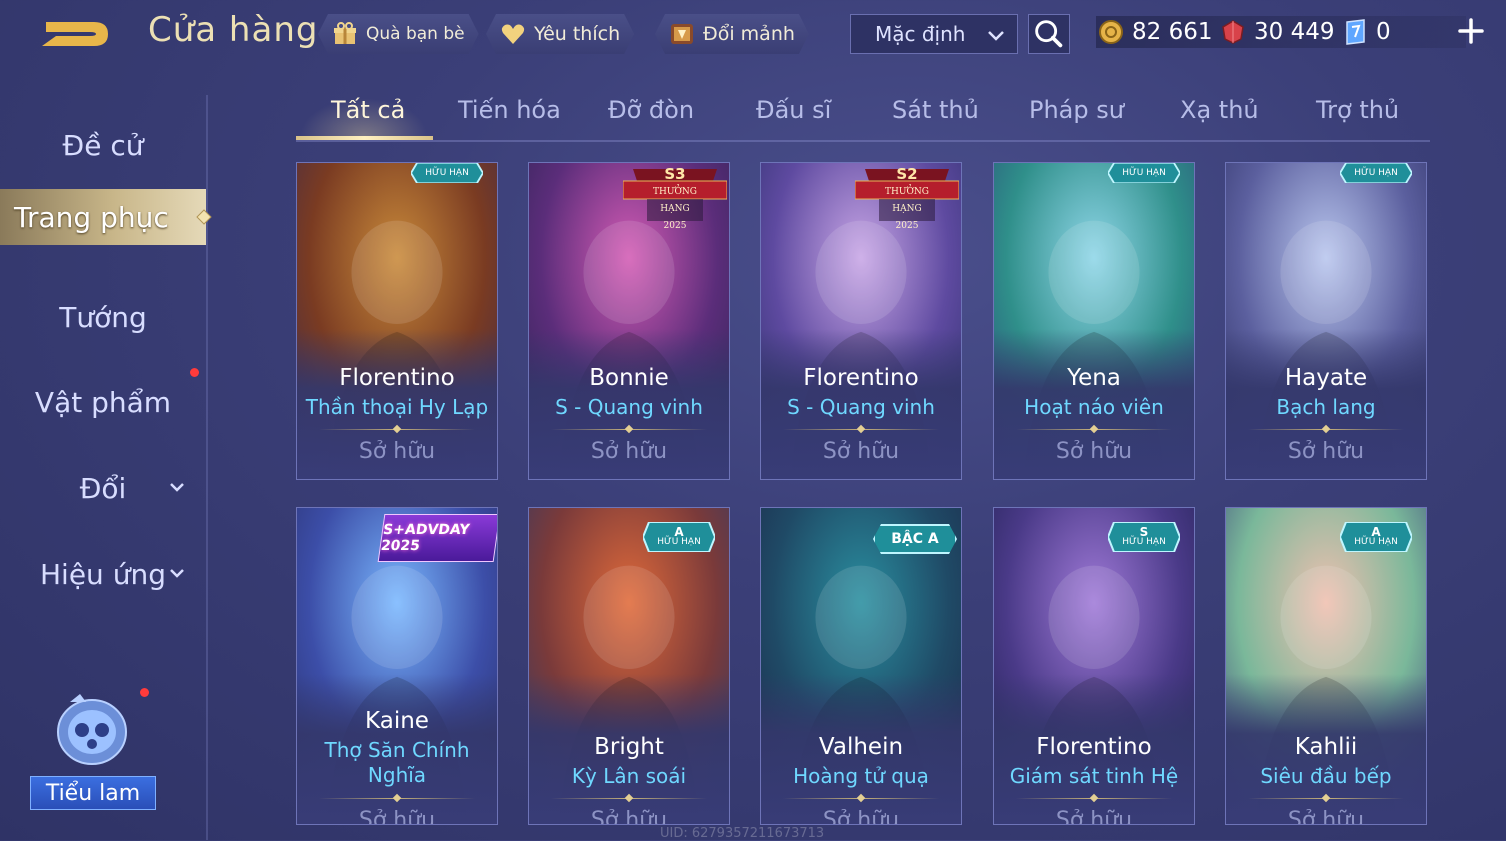  Describe the element at coordinates (397, 321) in the screenshot. I see `skin-card: Florentino Thần thoại Hy Lạp Sở hữu HỮU HẠN` at that location.